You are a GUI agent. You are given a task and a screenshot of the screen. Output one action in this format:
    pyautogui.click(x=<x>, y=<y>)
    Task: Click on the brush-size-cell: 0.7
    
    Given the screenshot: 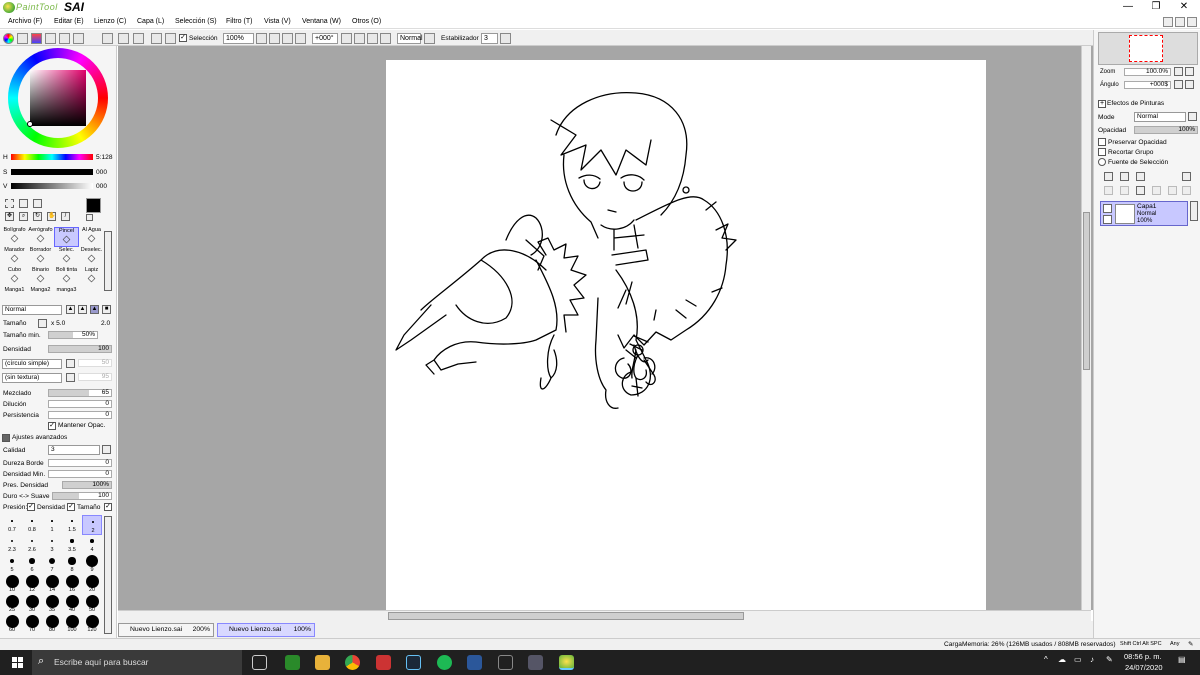 What is the action you would take?
    pyautogui.click(x=12, y=525)
    